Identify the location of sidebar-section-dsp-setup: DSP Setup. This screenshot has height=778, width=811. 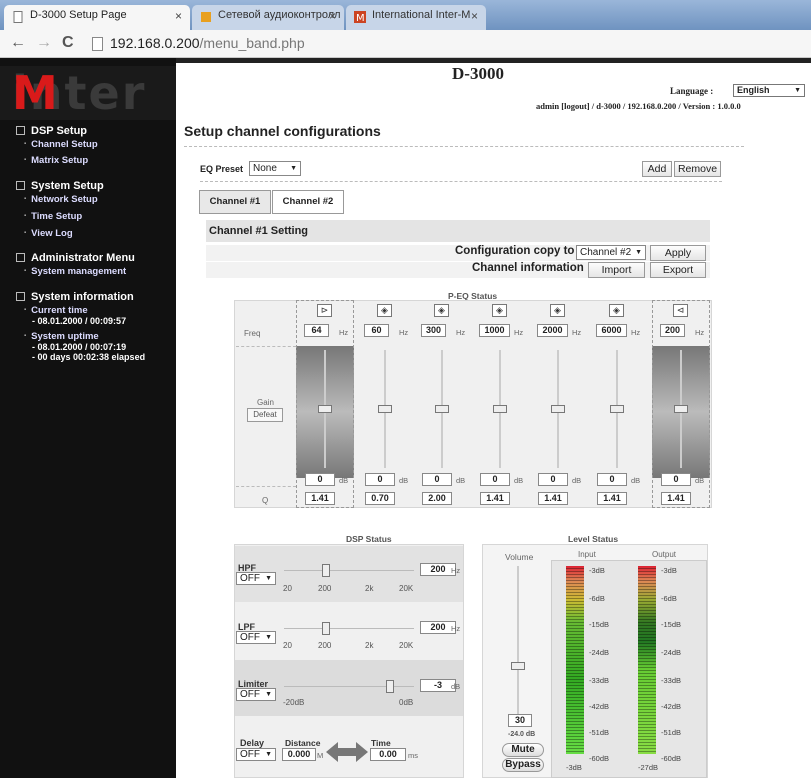
(51, 131).